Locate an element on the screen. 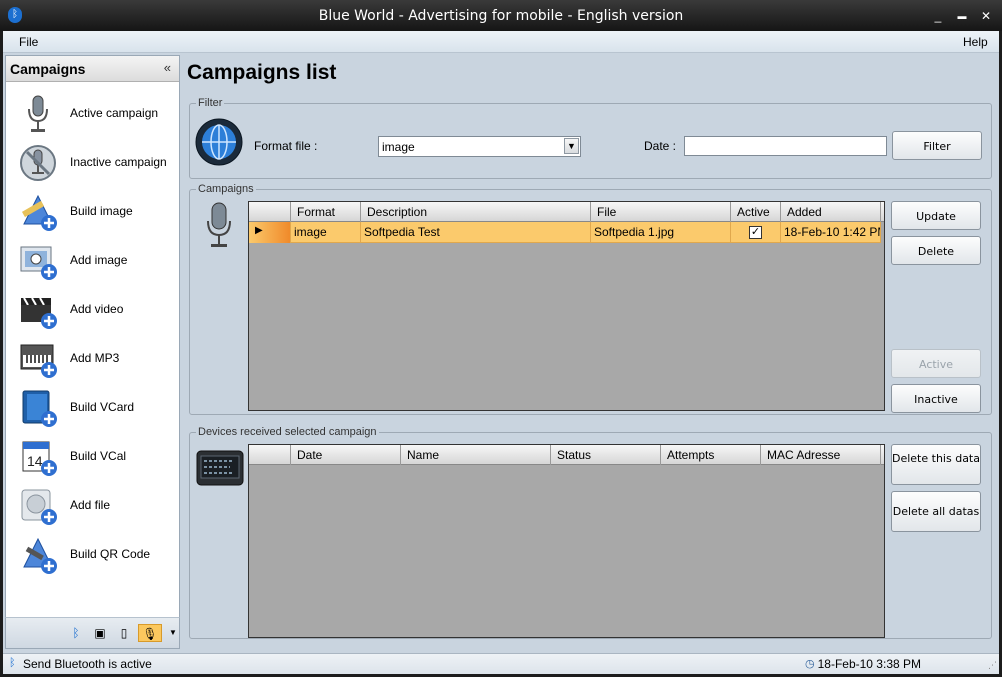 This screenshot has width=1002, height=677. build-image-icon is located at coordinates (39, 212).